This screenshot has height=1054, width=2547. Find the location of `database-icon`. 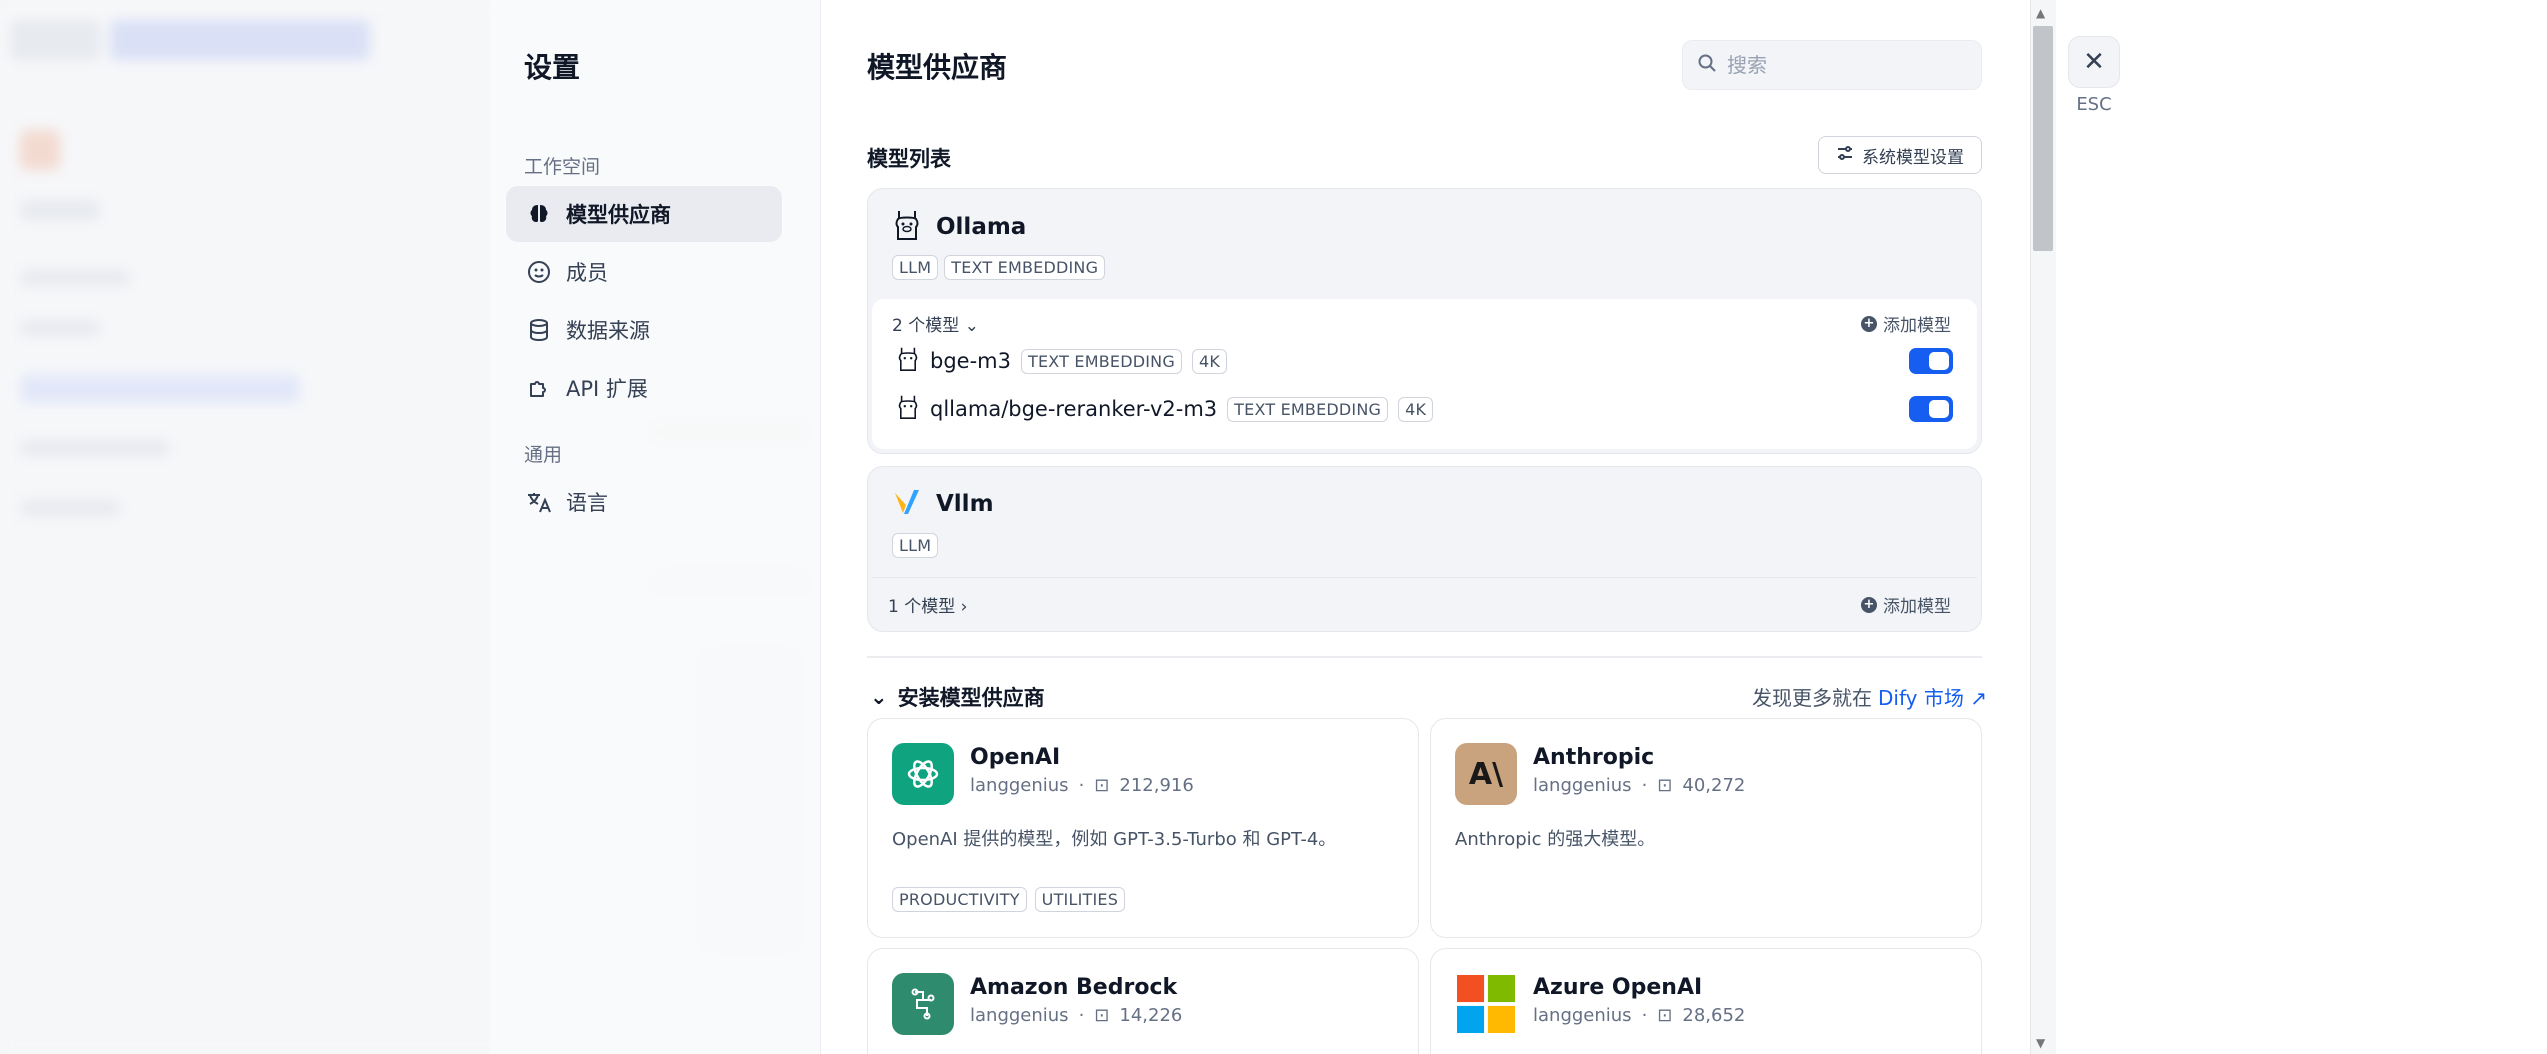

database-icon is located at coordinates (539, 330).